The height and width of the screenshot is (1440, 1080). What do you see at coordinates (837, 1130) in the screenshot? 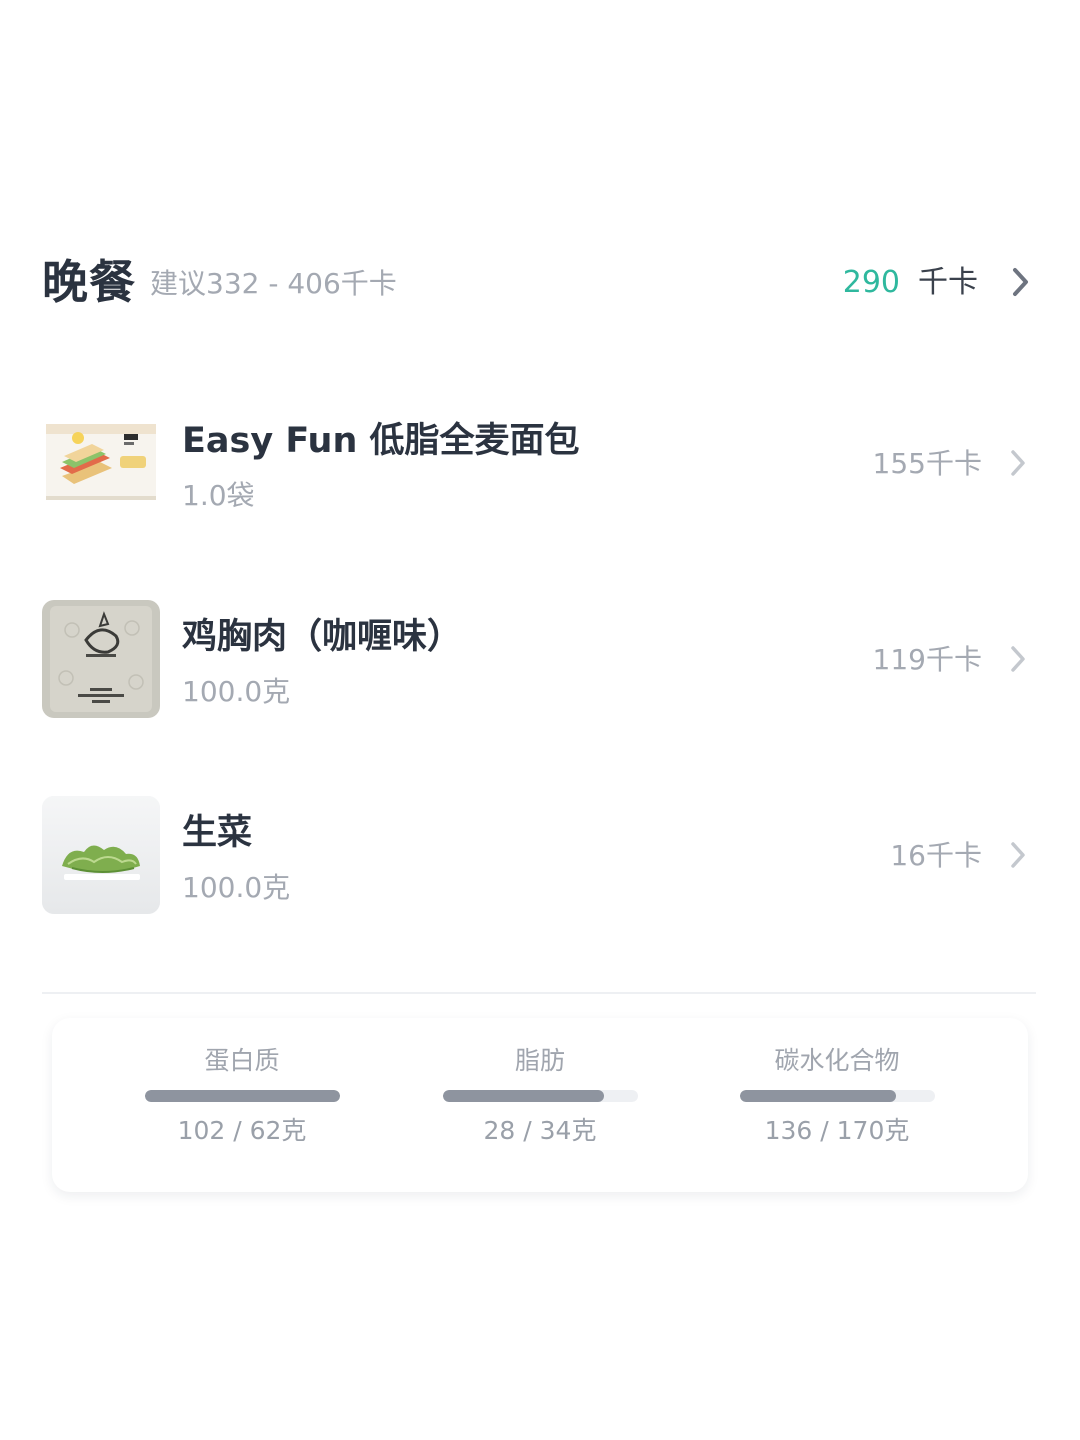
I see `macro-value: 136 / 170克` at bounding box center [837, 1130].